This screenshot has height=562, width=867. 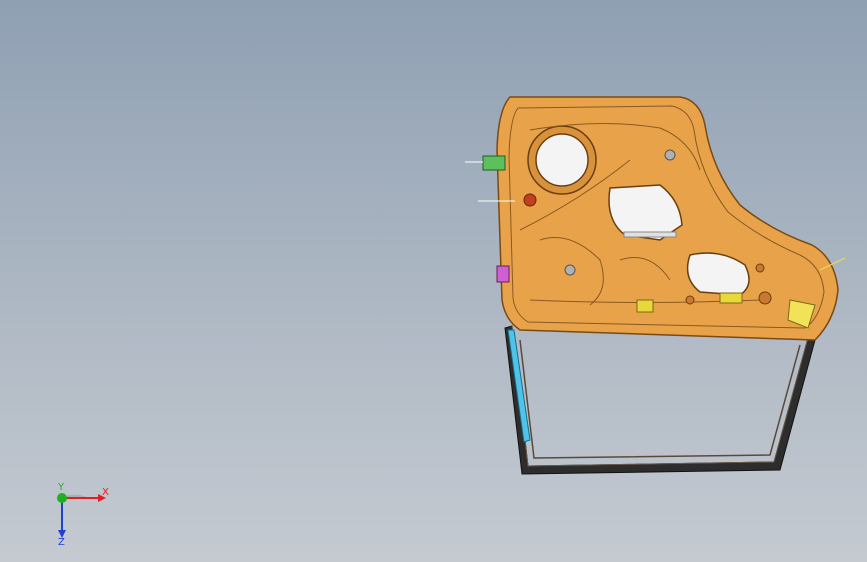 What do you see at coordinates (503, 274) in the screenshot?
I see `hinge-bracket` at bounding box center [503, 274].